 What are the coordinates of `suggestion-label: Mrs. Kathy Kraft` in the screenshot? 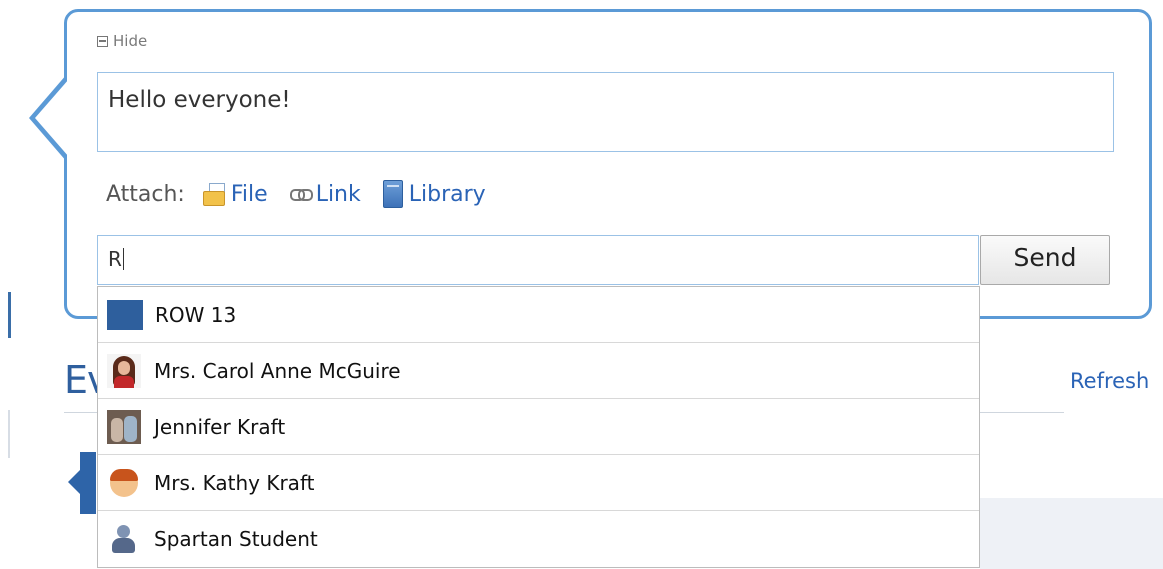 It's located at (234, 482).